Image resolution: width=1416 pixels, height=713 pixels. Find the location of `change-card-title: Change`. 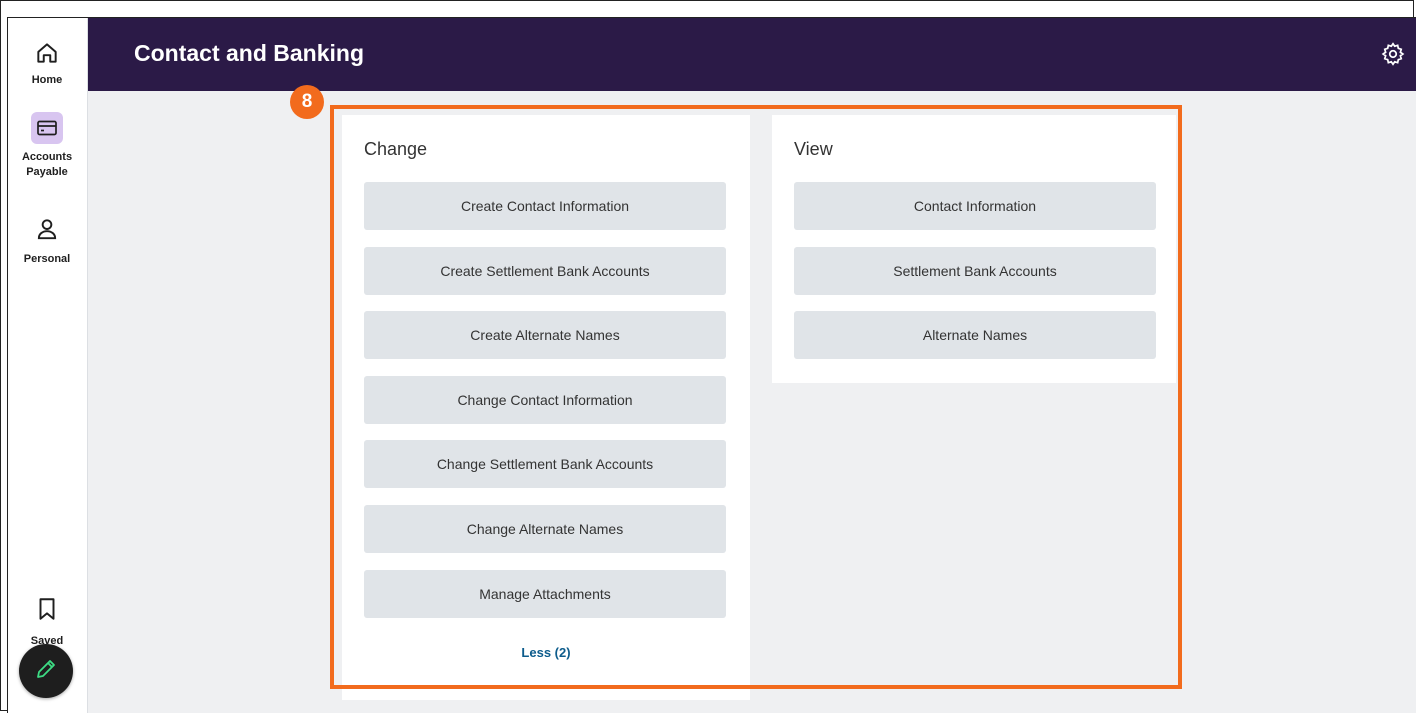

change-card-title: Change is located at coordinates (396, 149).